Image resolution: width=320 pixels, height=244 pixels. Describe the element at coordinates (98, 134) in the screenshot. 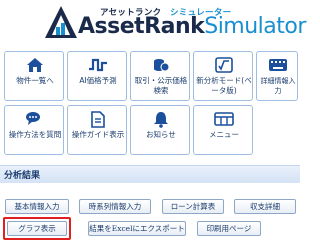

I see `menu-tile-label: 操作ガイド表示` at that location.